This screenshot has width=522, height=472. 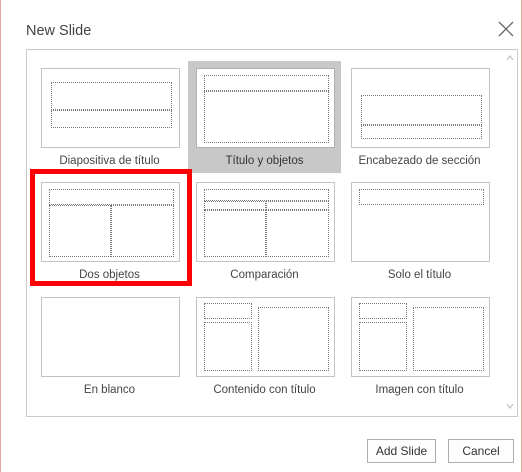 What do you see at coordinates (264, 390) in the screenshot?
I see `layout-label: Contenido con título` at bounding box center [264, 390].